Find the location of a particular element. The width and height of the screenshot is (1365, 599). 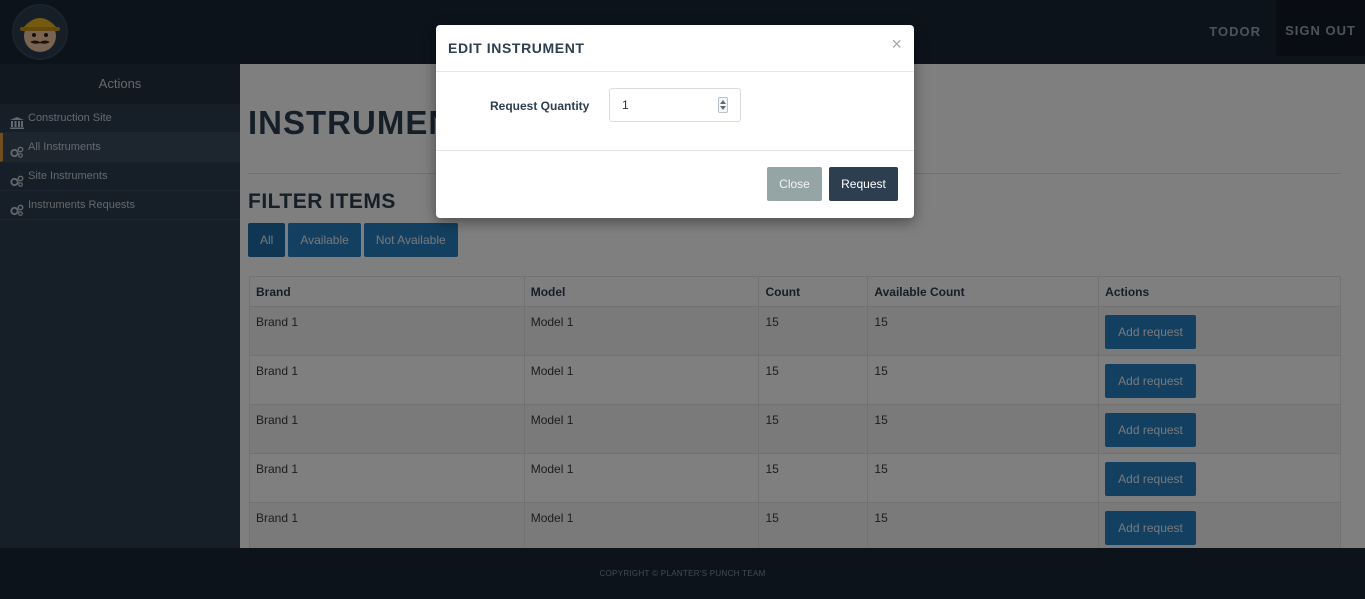

close-icon: × is located at coordinates (896, 44).